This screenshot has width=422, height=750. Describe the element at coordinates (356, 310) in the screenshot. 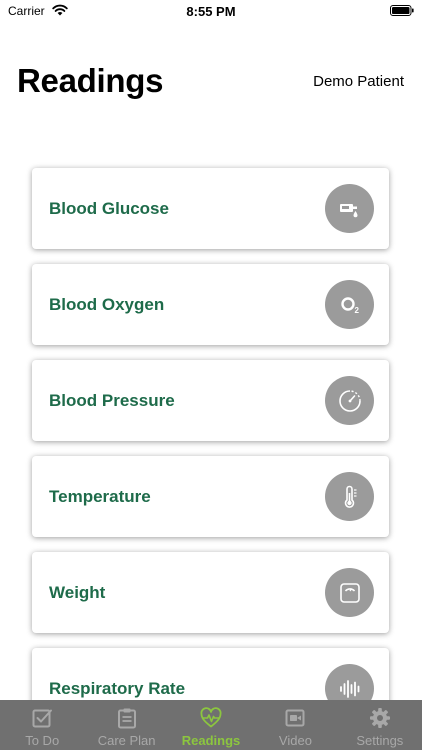

I see `svg-text: 2` at that location.